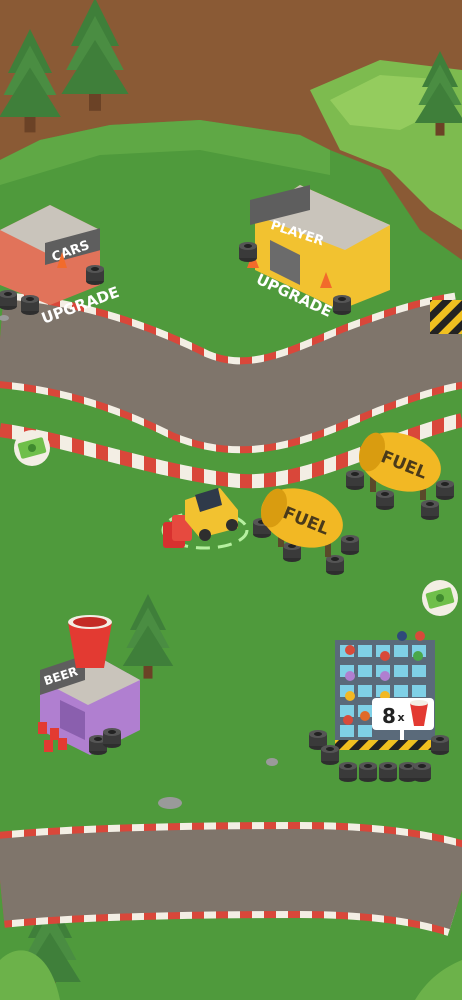 The height and width of the screenshot is (1000, 462). Describe the element at coordinates (446, 317) in the screenshot. I see `hazard-barrier` at that location.